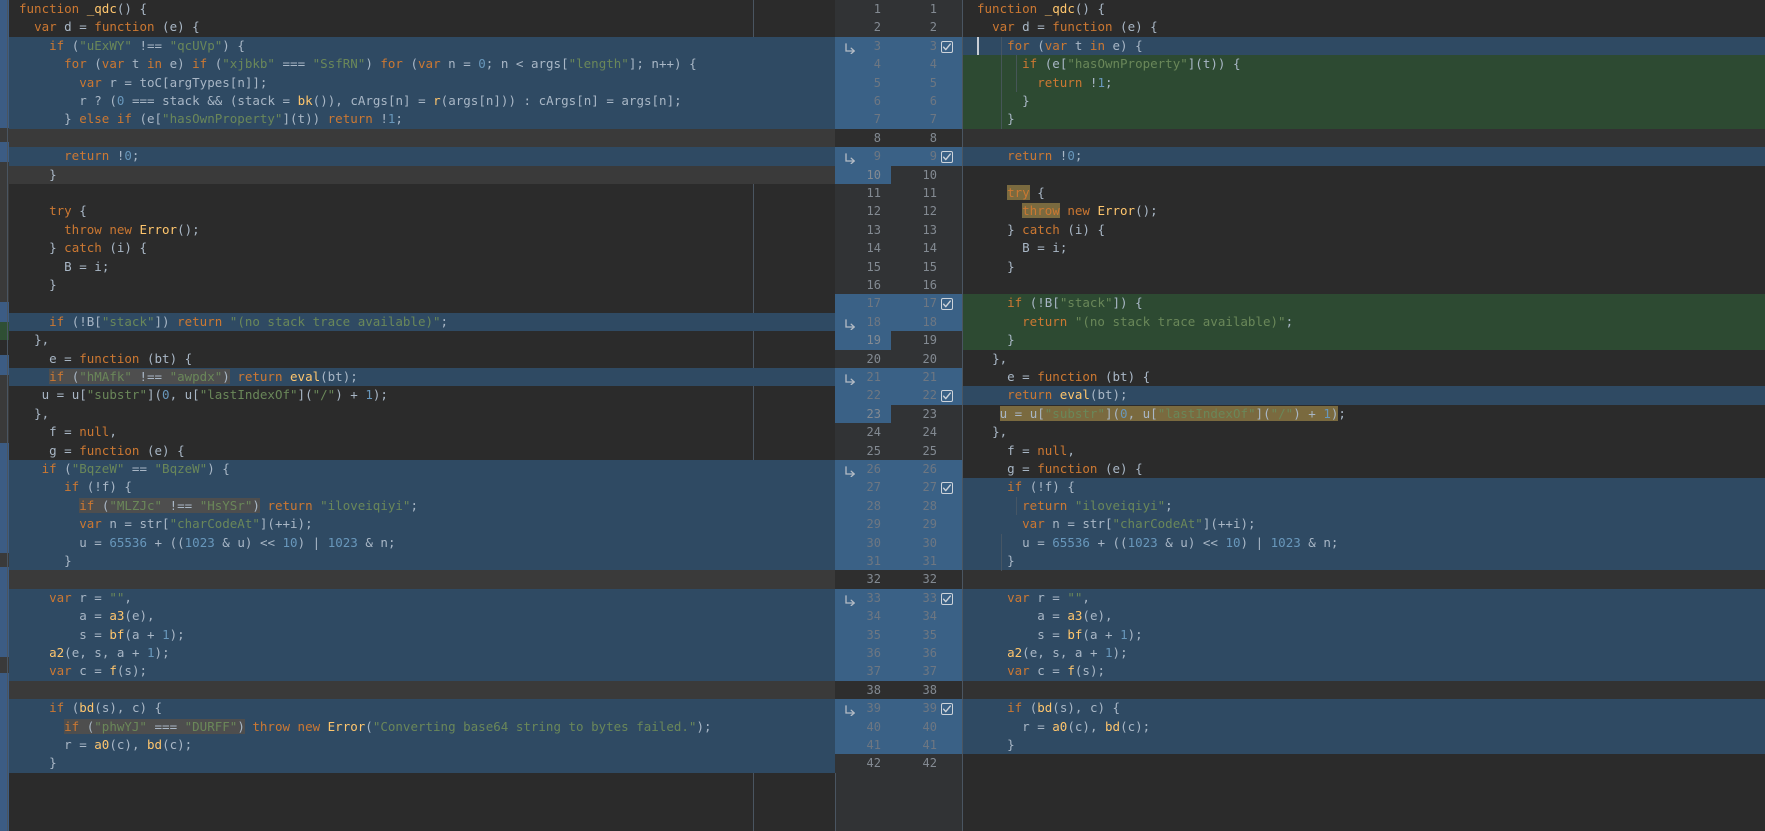 The height and width of the screenshot is (831, 1765). I want to click on code-line: if ("BqzeW" == "BqzeW") {, so click(422, 469).